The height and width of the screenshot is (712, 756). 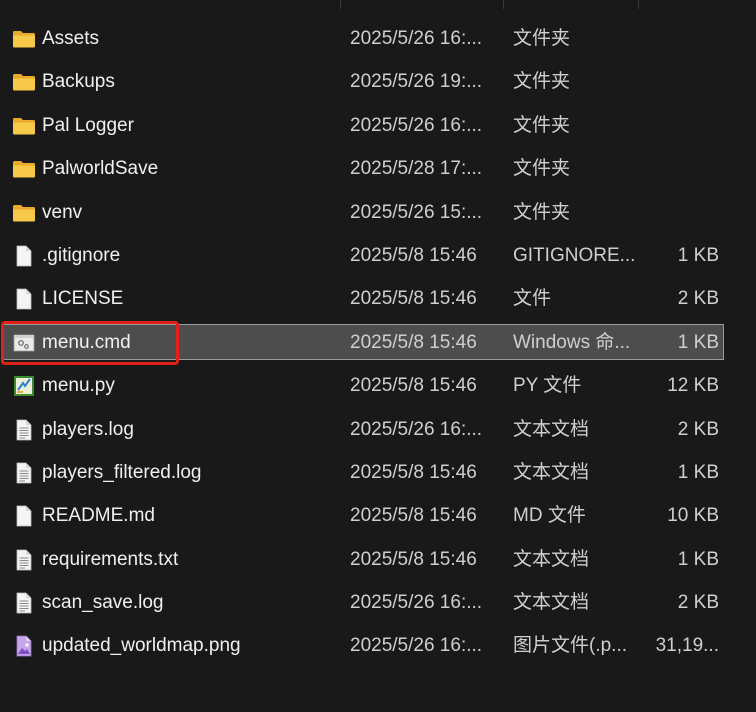 I want to click on file-name: Pal Logger, so click(x=88, y=125).